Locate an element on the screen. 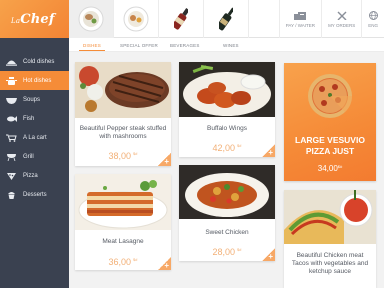 The image size is (384, 288). sidebar-item-fish: Fish is located at coordinates (34, 118).